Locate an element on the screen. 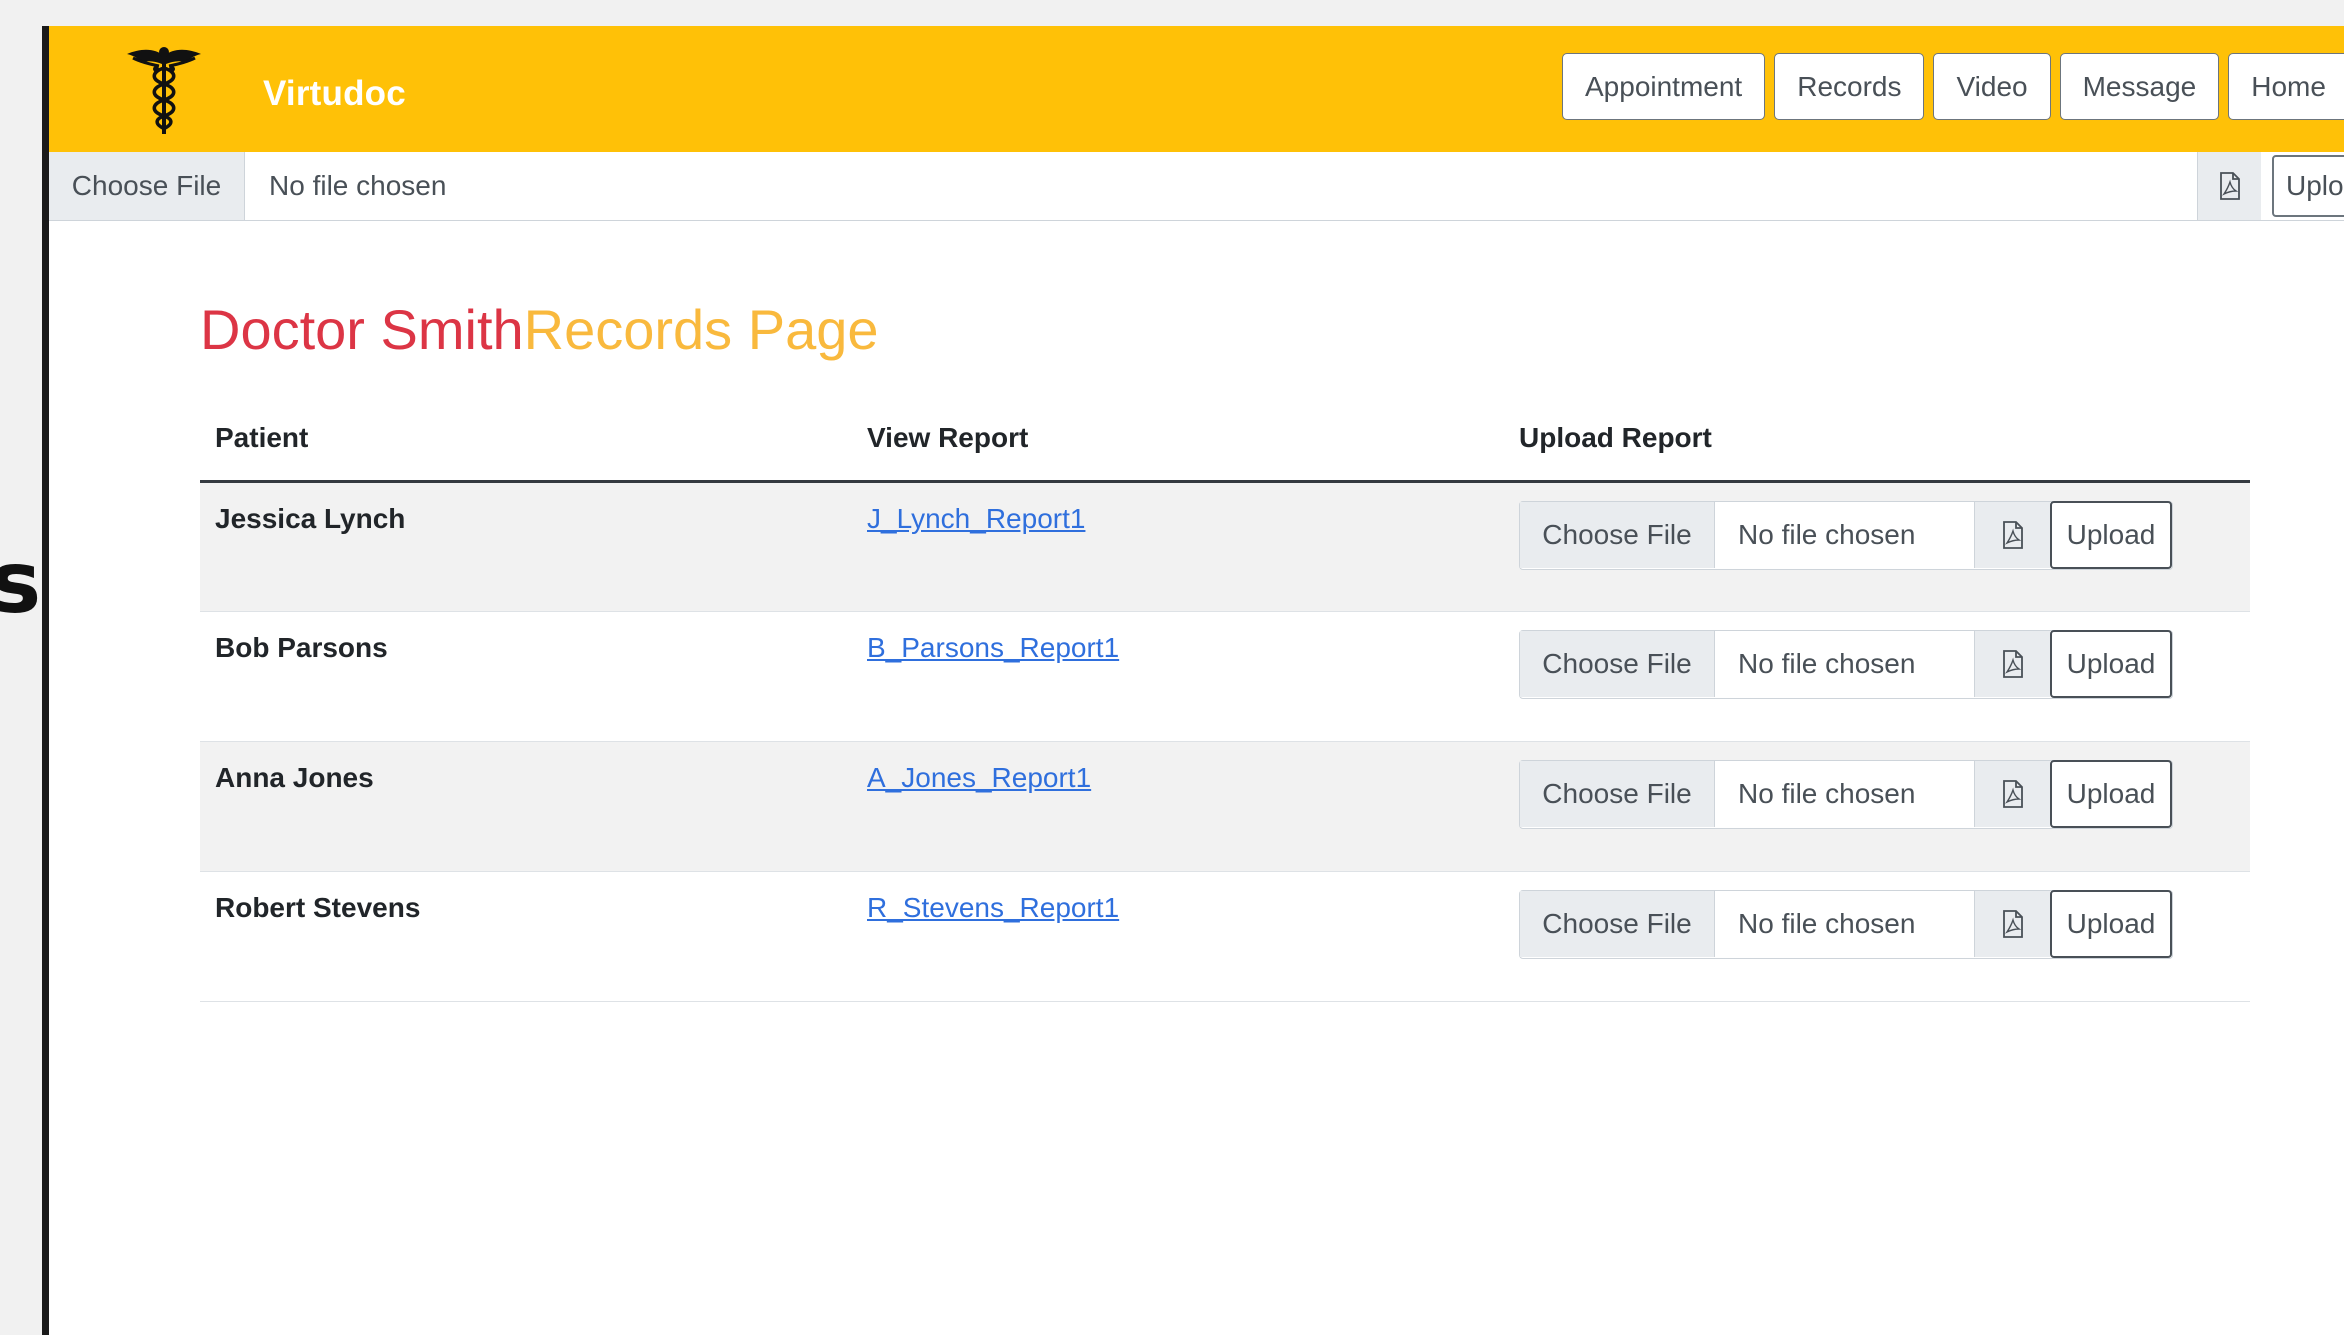 This screenshot has height=1335, width=2344. brand-name: Virtudoc is located at coordinates (334, 94).